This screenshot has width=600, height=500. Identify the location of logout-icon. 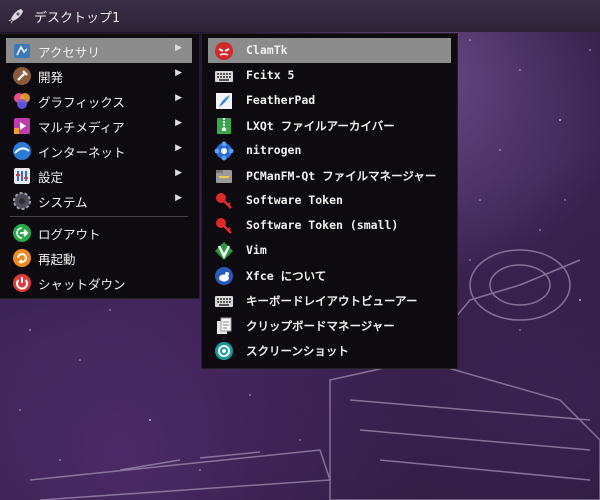
(22, 233).